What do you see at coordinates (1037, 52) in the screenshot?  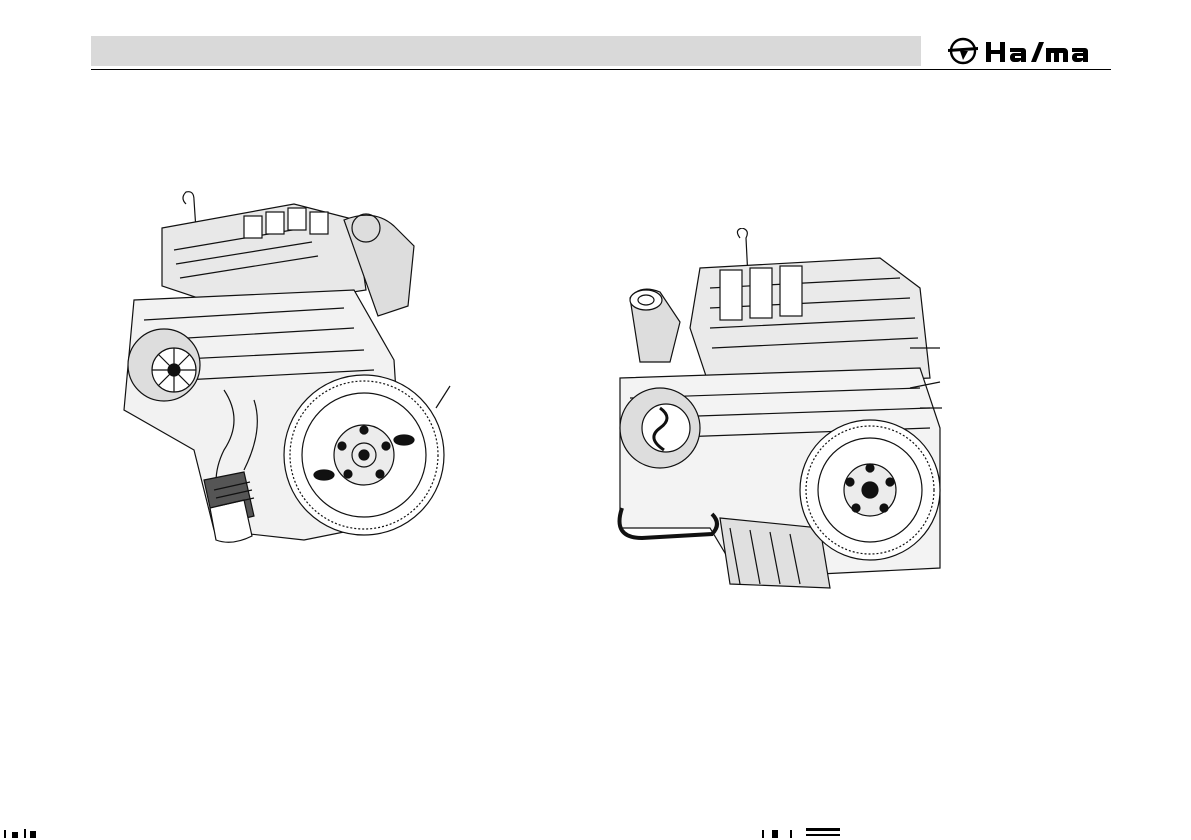 I see `haima-wordmark` at bounding box center [1037, 52].